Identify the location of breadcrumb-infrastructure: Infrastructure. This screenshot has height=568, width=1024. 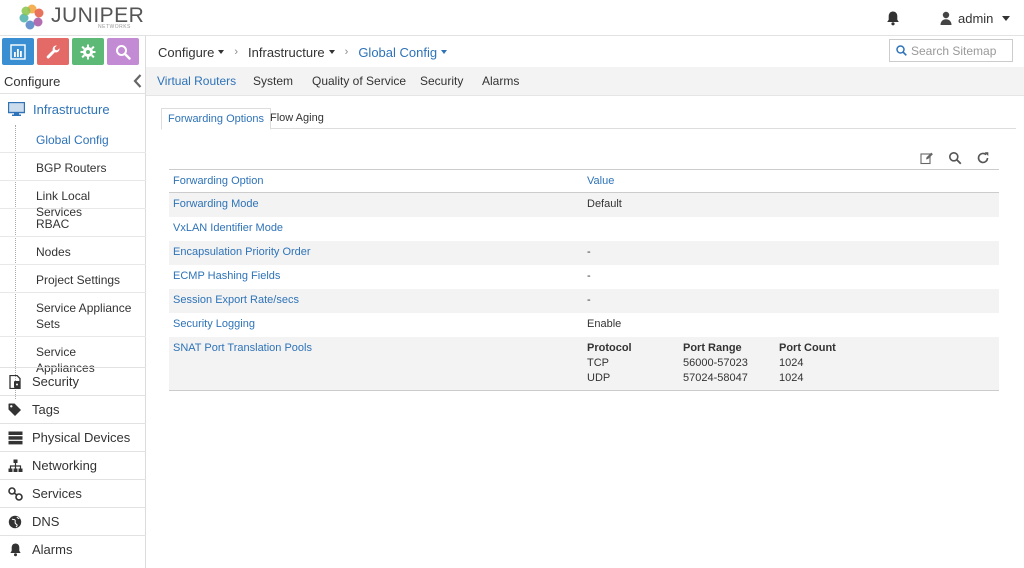
(291, 52).